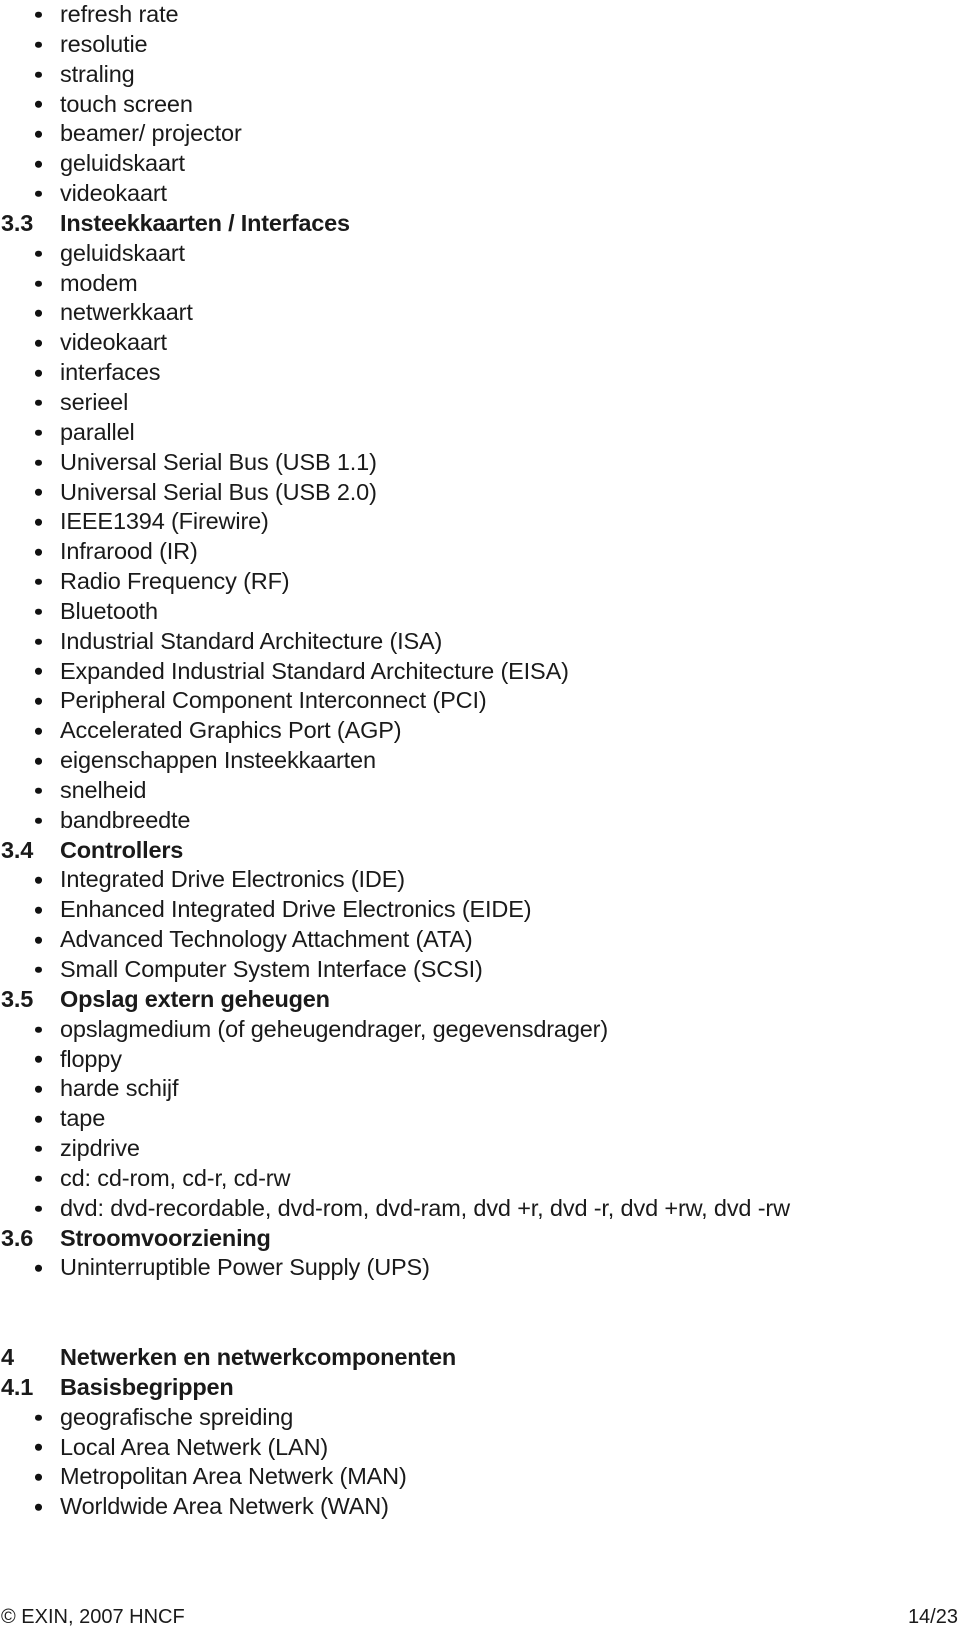 The width and height of the screenshot is (960, 1649). What do you see at coordinates (175, 1177) in the screenshot?
I see `list-item-label: cd: cd-rom, cd-r, cd-rw` at bounding box center [175, 1177].